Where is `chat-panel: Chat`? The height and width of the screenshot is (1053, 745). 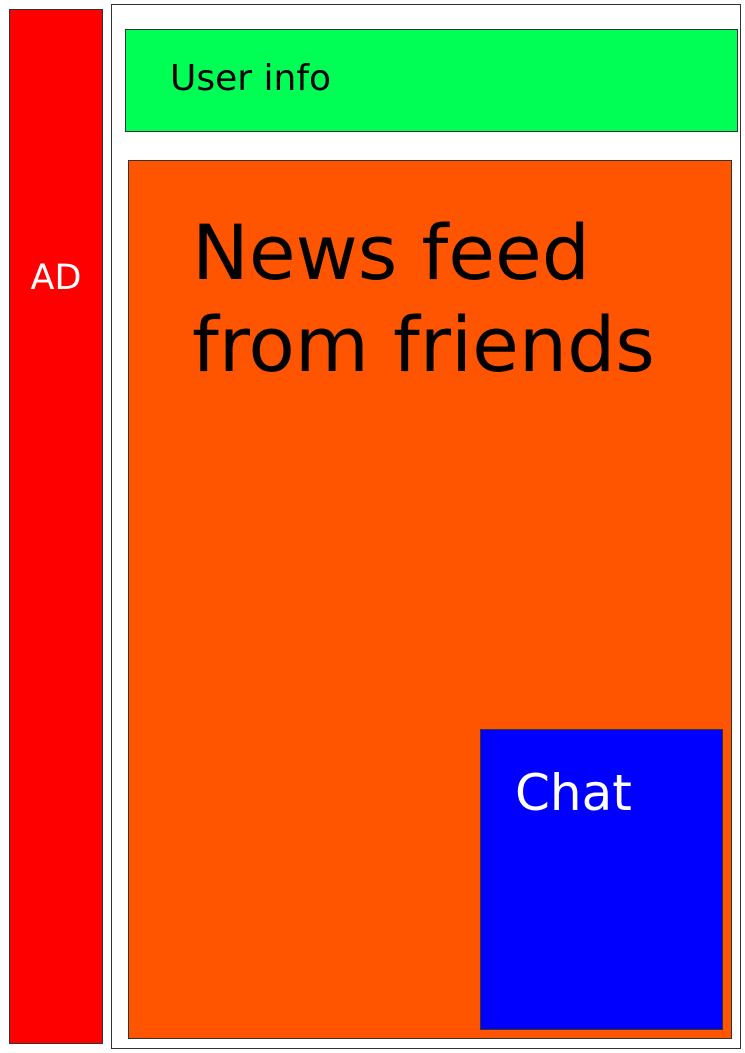
chat-panel: Chat is located at coordinates (601, 879).